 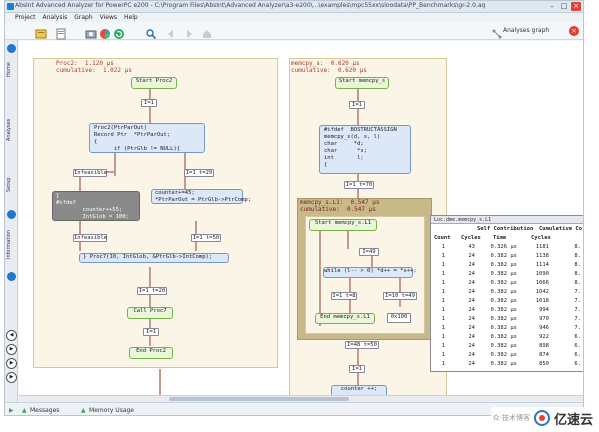 What do you see at coordinates (499, 238) in the screenshot?
I see `col-time: Time` at bounding box center [499, 238].